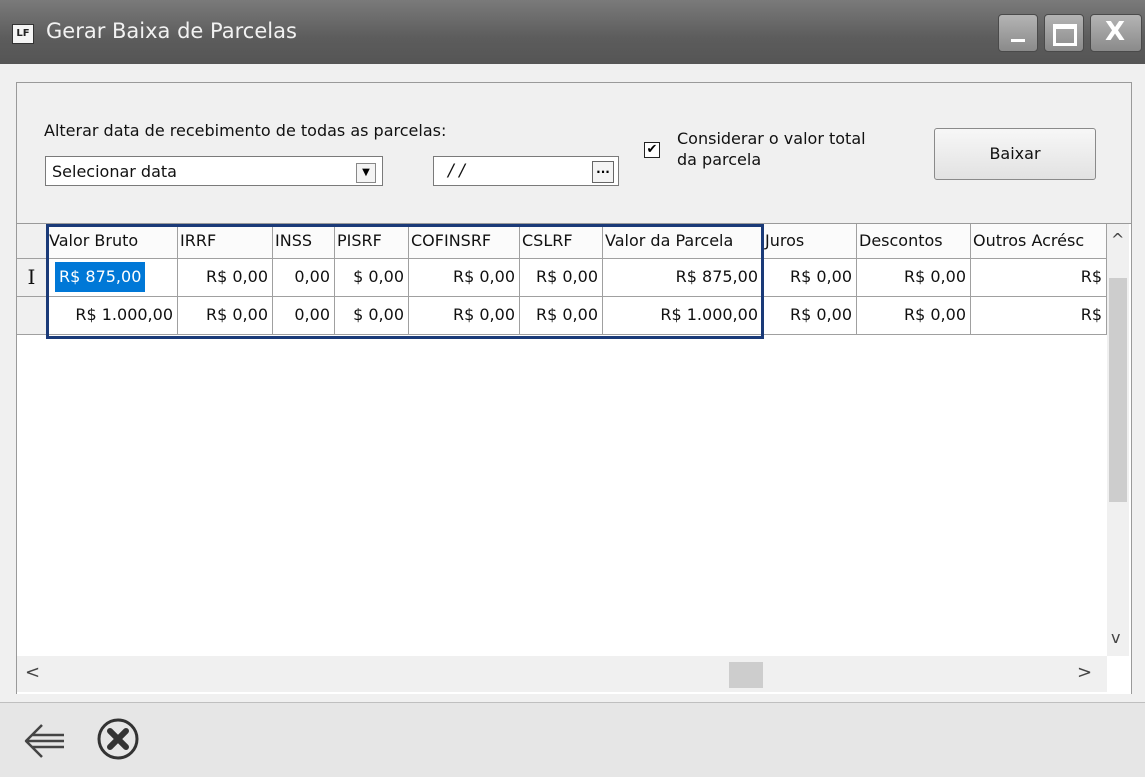 This screenshot has height=777, width=1145. I want to click on consider-total-checkbox: ✔, so click(652, 150).